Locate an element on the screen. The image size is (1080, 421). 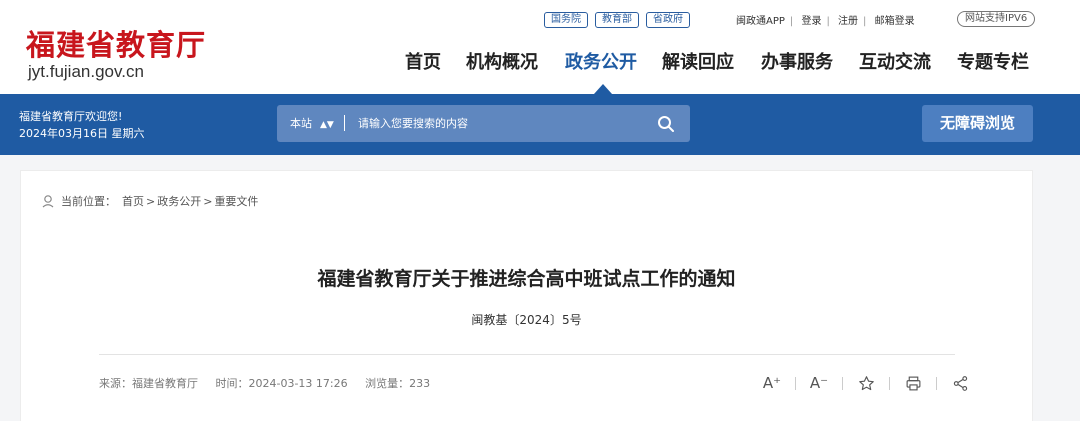
star-icon is located at coordinates (866, 382).